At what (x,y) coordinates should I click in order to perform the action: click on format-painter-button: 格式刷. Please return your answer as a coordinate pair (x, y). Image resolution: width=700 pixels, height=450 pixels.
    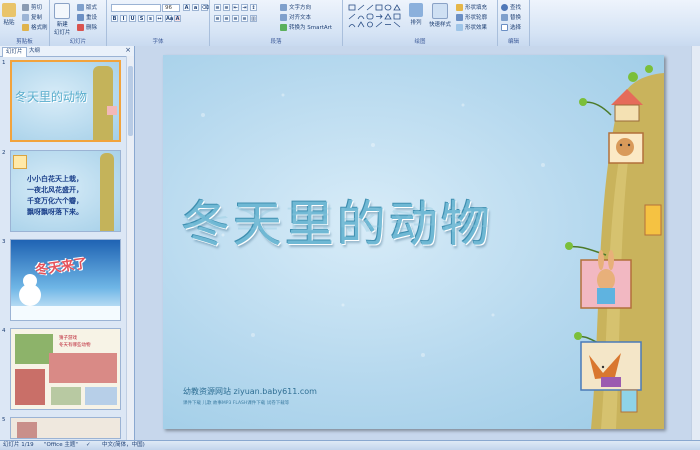
    Looking at the image, I should click on (35, 27).